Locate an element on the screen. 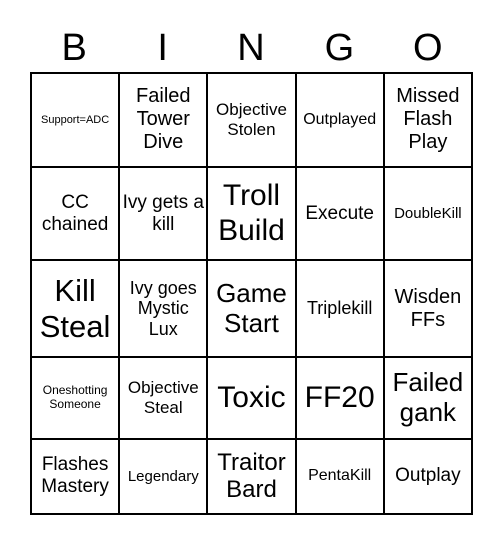 Image resolution: width=501 pixels, height=544 pixels. header-letter-o: O is located at coordinates (428, 48).